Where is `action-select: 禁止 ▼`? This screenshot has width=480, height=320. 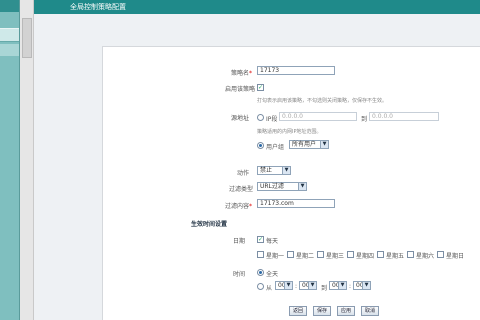 action-select: 禁止 ▼ is located at coordinates (274, 170).